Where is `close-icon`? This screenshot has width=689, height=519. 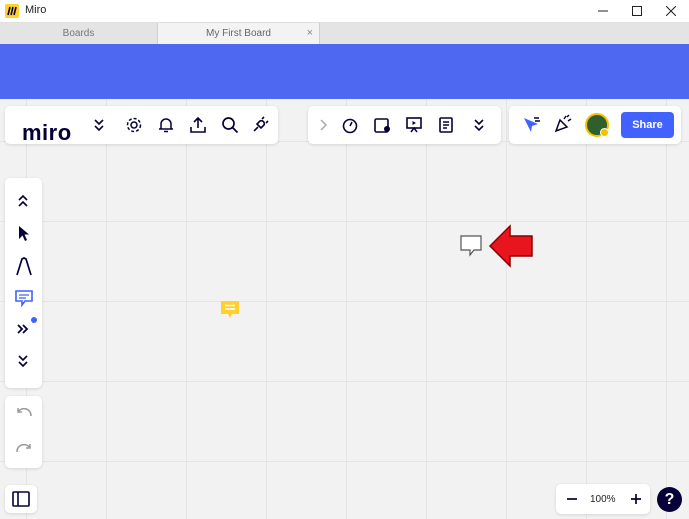 close-icon is located at coordinates (671, 11).